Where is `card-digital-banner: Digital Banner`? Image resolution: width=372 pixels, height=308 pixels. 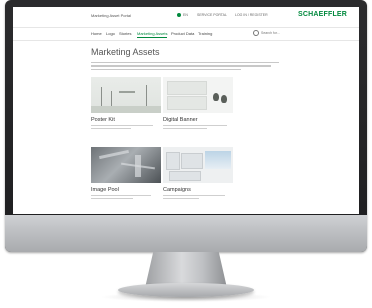
card-digital-banner: Digital Banner is located at coordinates (198, 104).